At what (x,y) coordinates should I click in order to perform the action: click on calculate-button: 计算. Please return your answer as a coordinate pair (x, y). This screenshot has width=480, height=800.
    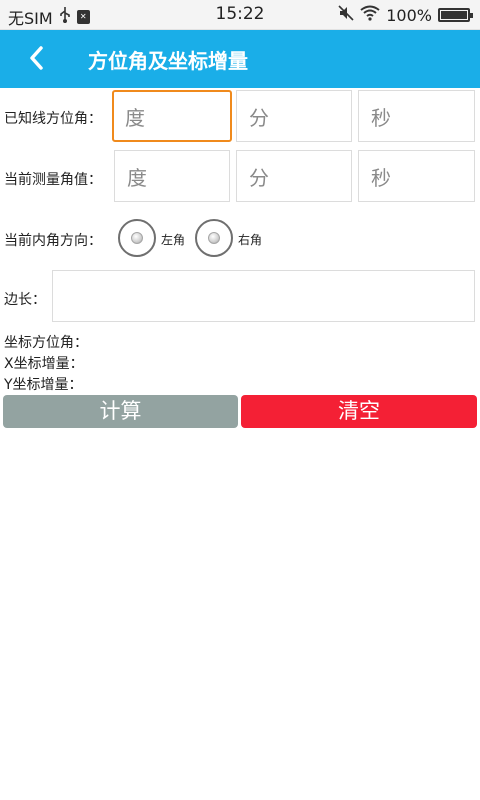
    Looking at the image, I should click on (120, 411).